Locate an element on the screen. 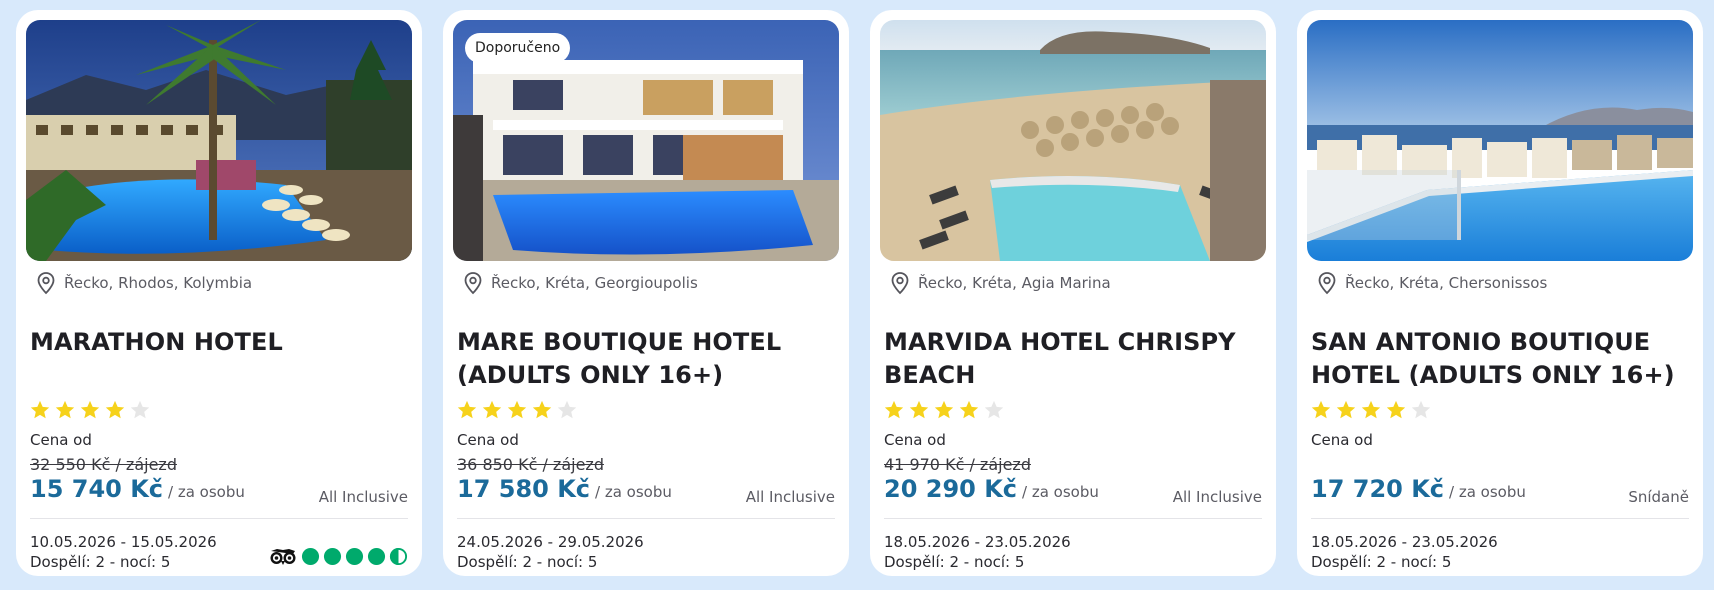 Image resolution: width=1714 pixels, height=590 pixels. hotel-name: MARVIDA HOTEL CHRISPY BEACH is located at coordinates (1074, 359).